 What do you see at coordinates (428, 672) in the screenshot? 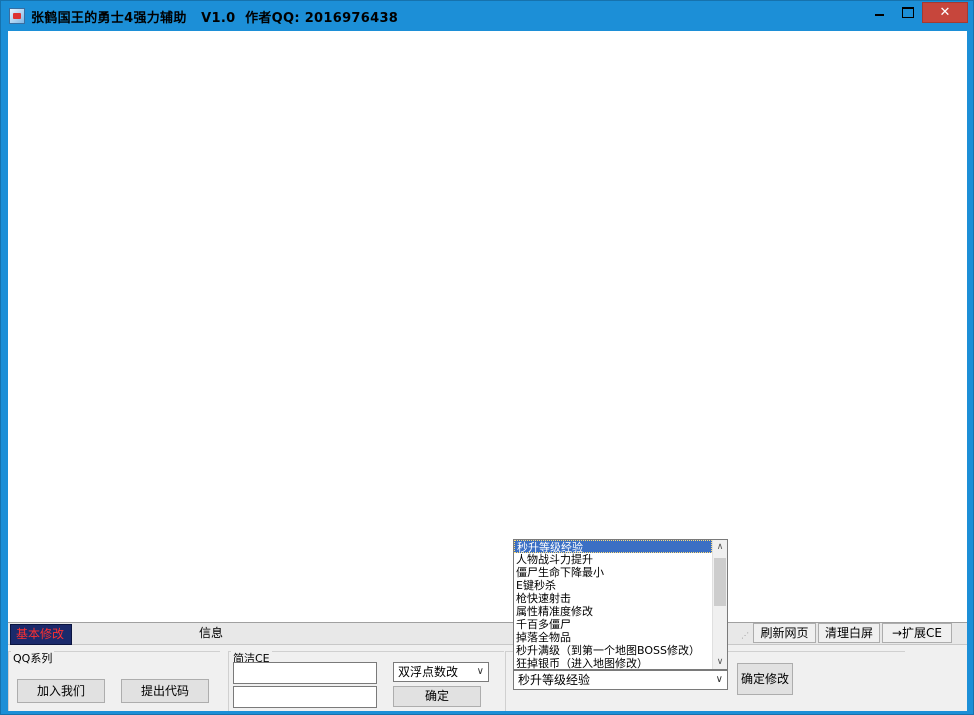
I see `ce-type-selected: 双浮点数改` at bounding box center [428, 672].